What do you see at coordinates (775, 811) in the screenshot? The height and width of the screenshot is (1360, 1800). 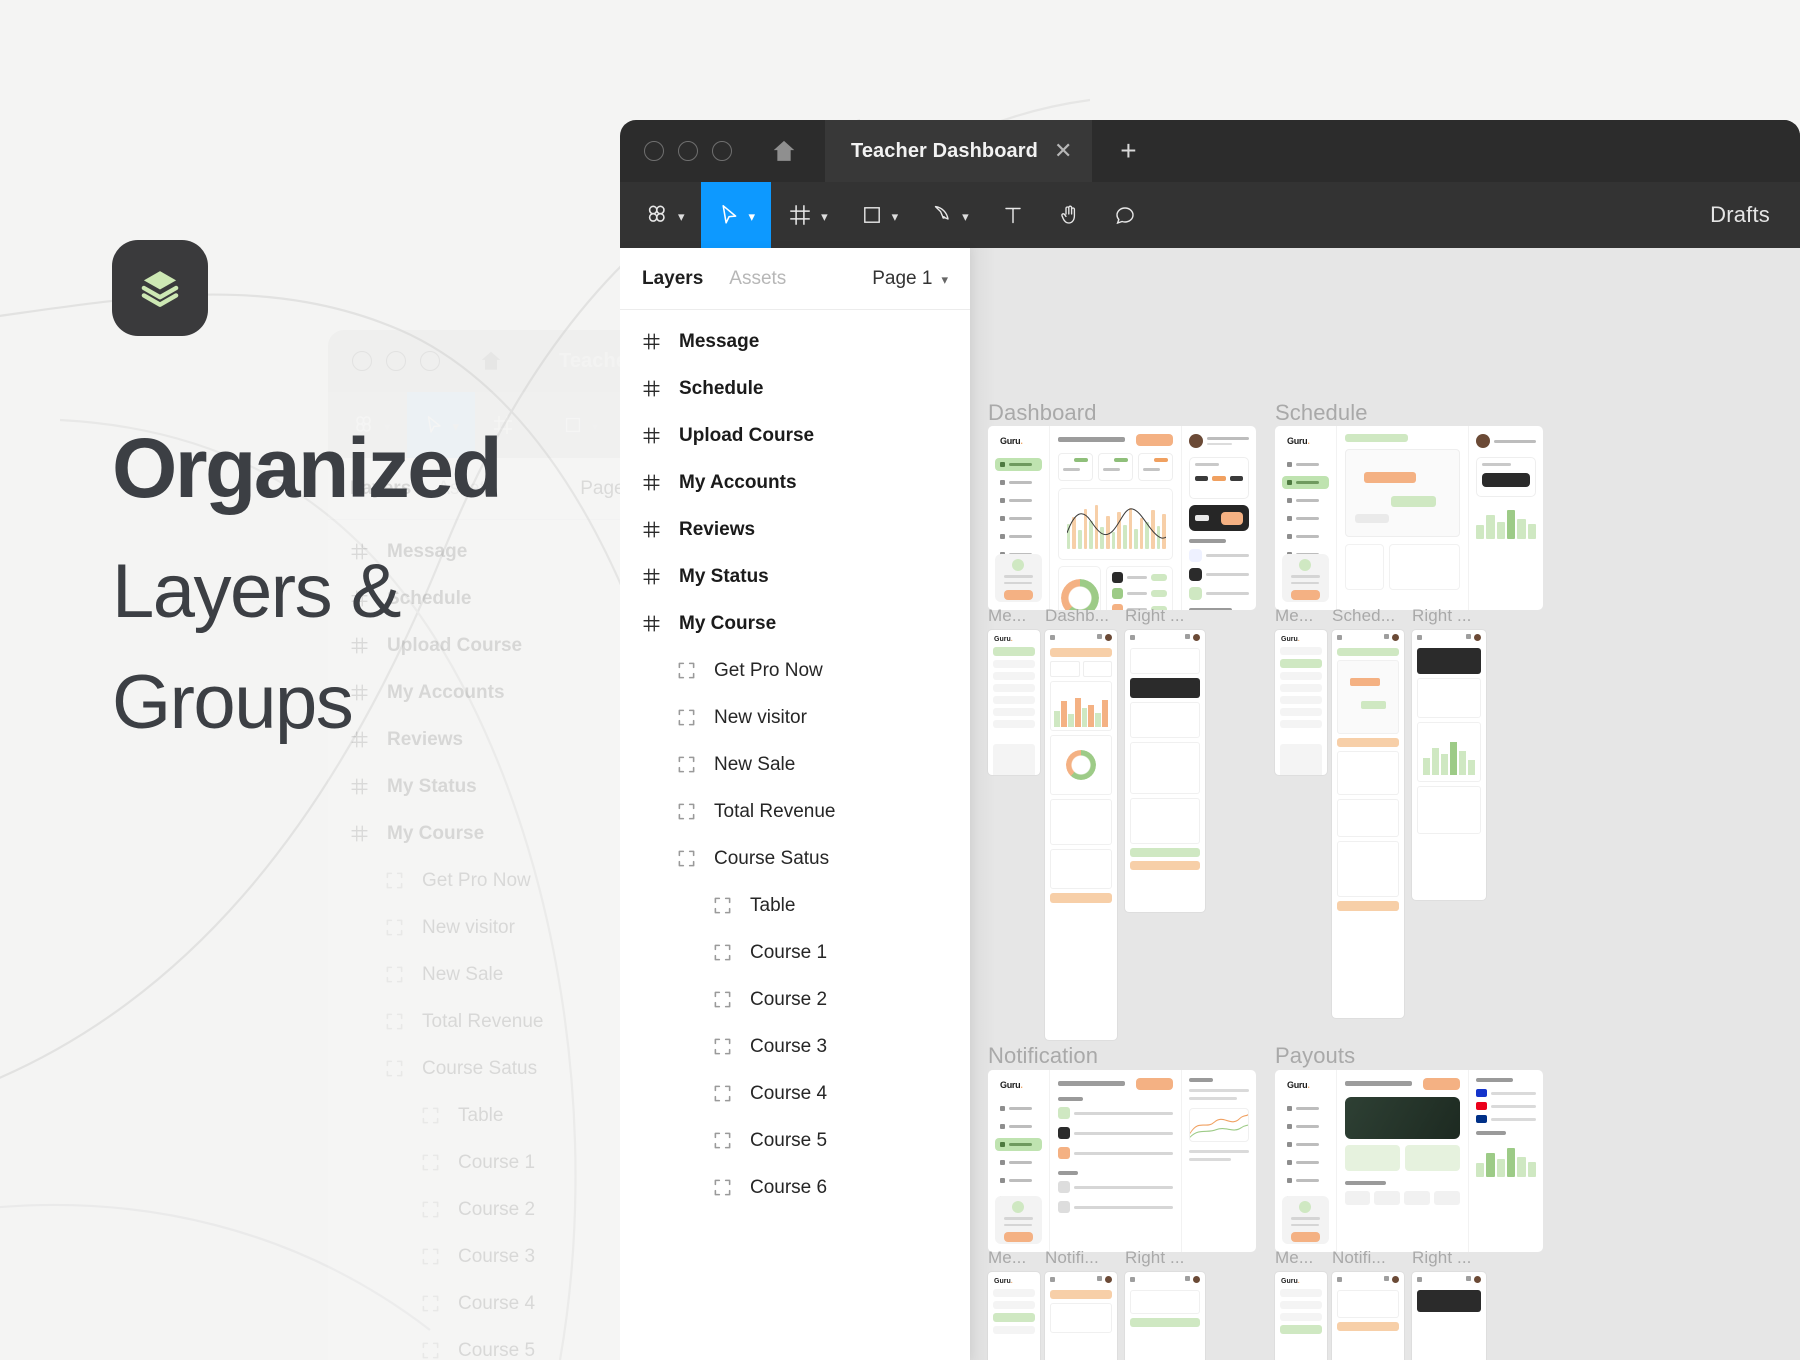 I see `layer-item-label: Total Revenue` at bounding box center [775, 811].